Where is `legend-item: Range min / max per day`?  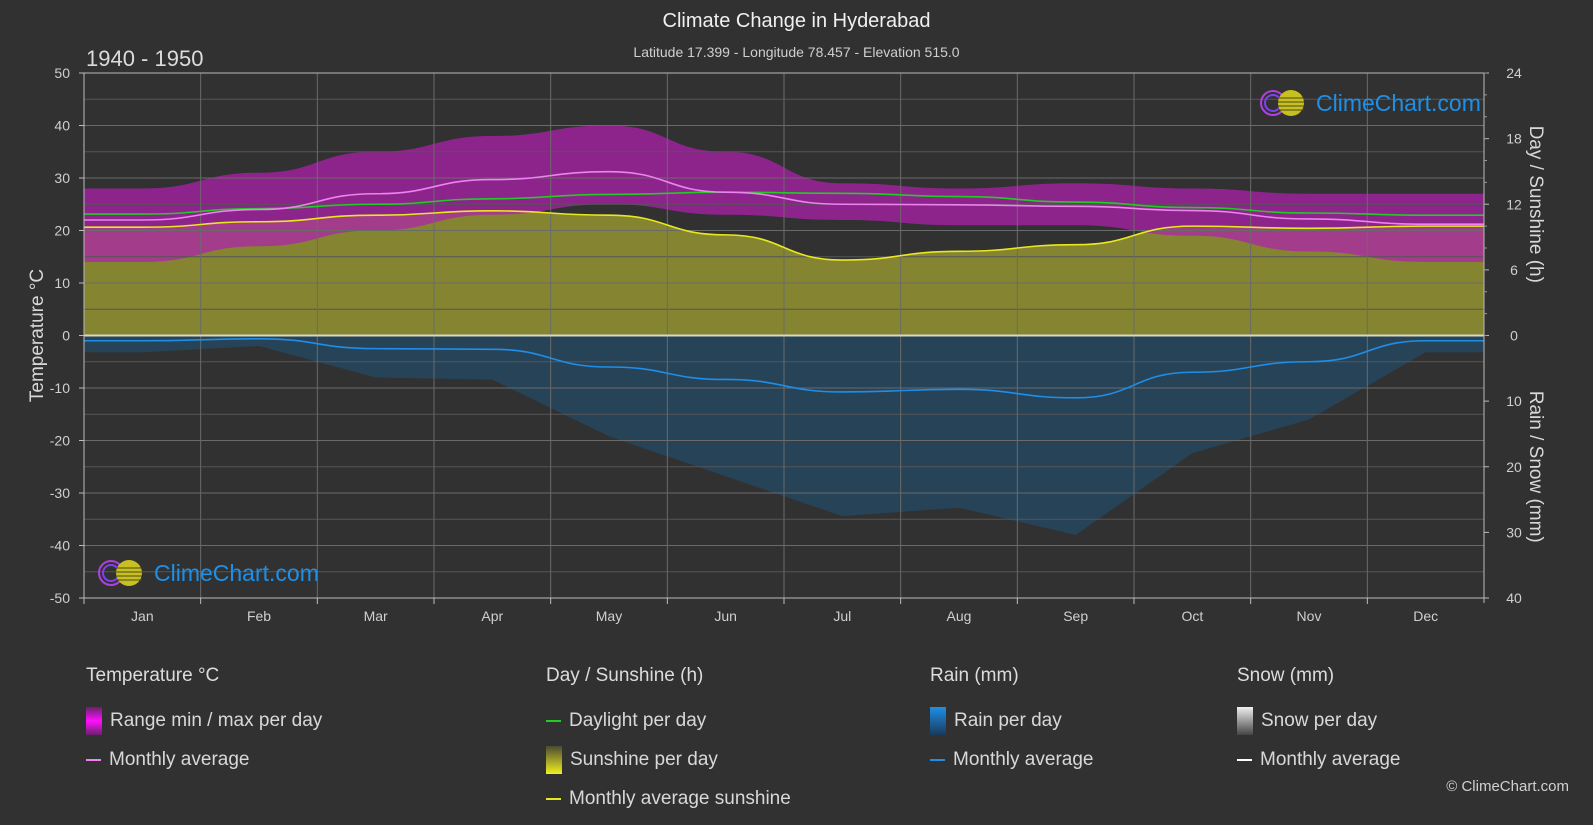
legend-item: Range min / max per day is located at coordinates (204, 720).